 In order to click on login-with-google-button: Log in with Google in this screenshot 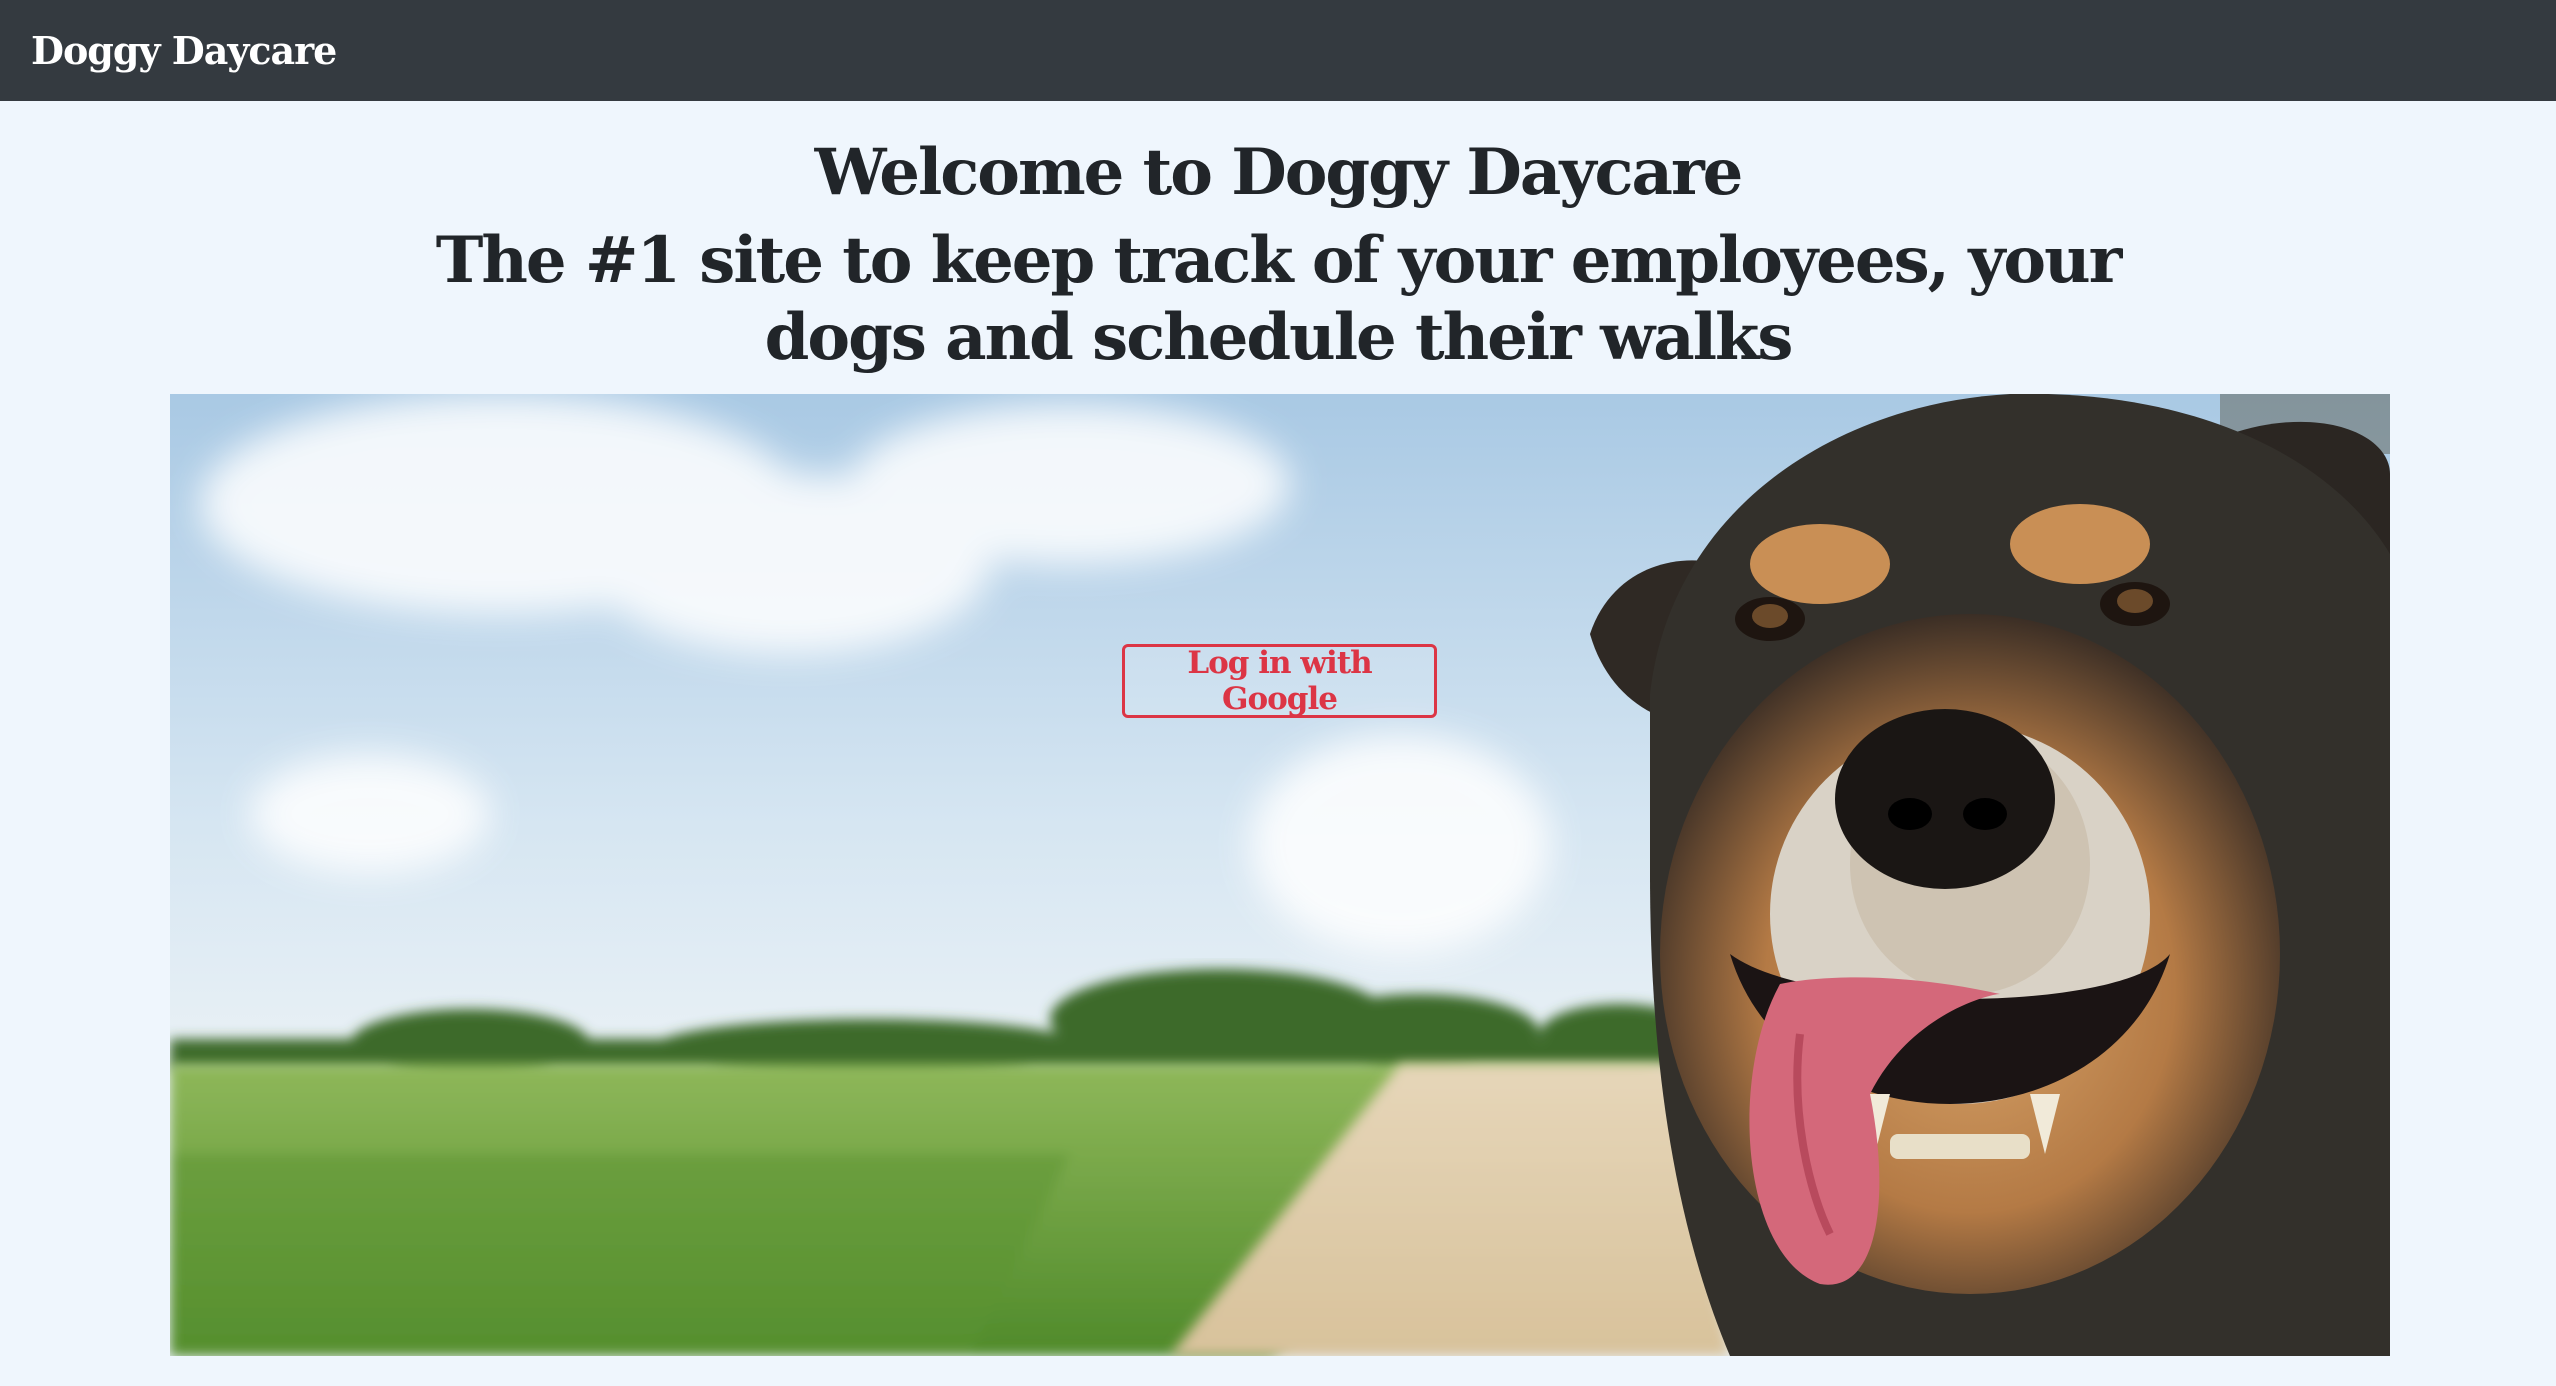, I will do `click(1279, 681)`.